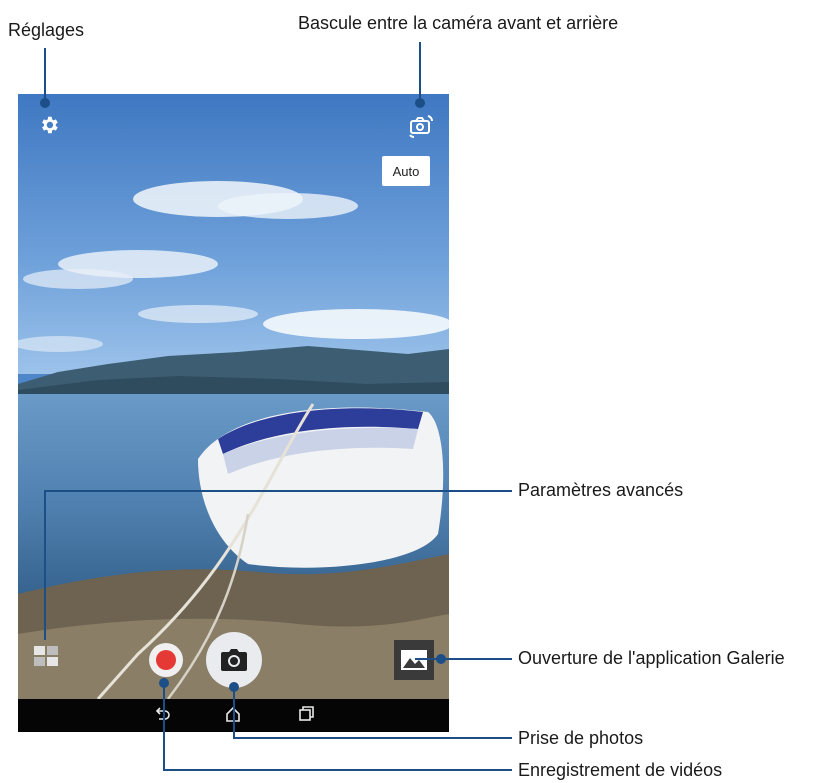 Image resolution: width=814 pixels, height=783 pixels. I want to click on camera-switch-icon, so click(421, 126).